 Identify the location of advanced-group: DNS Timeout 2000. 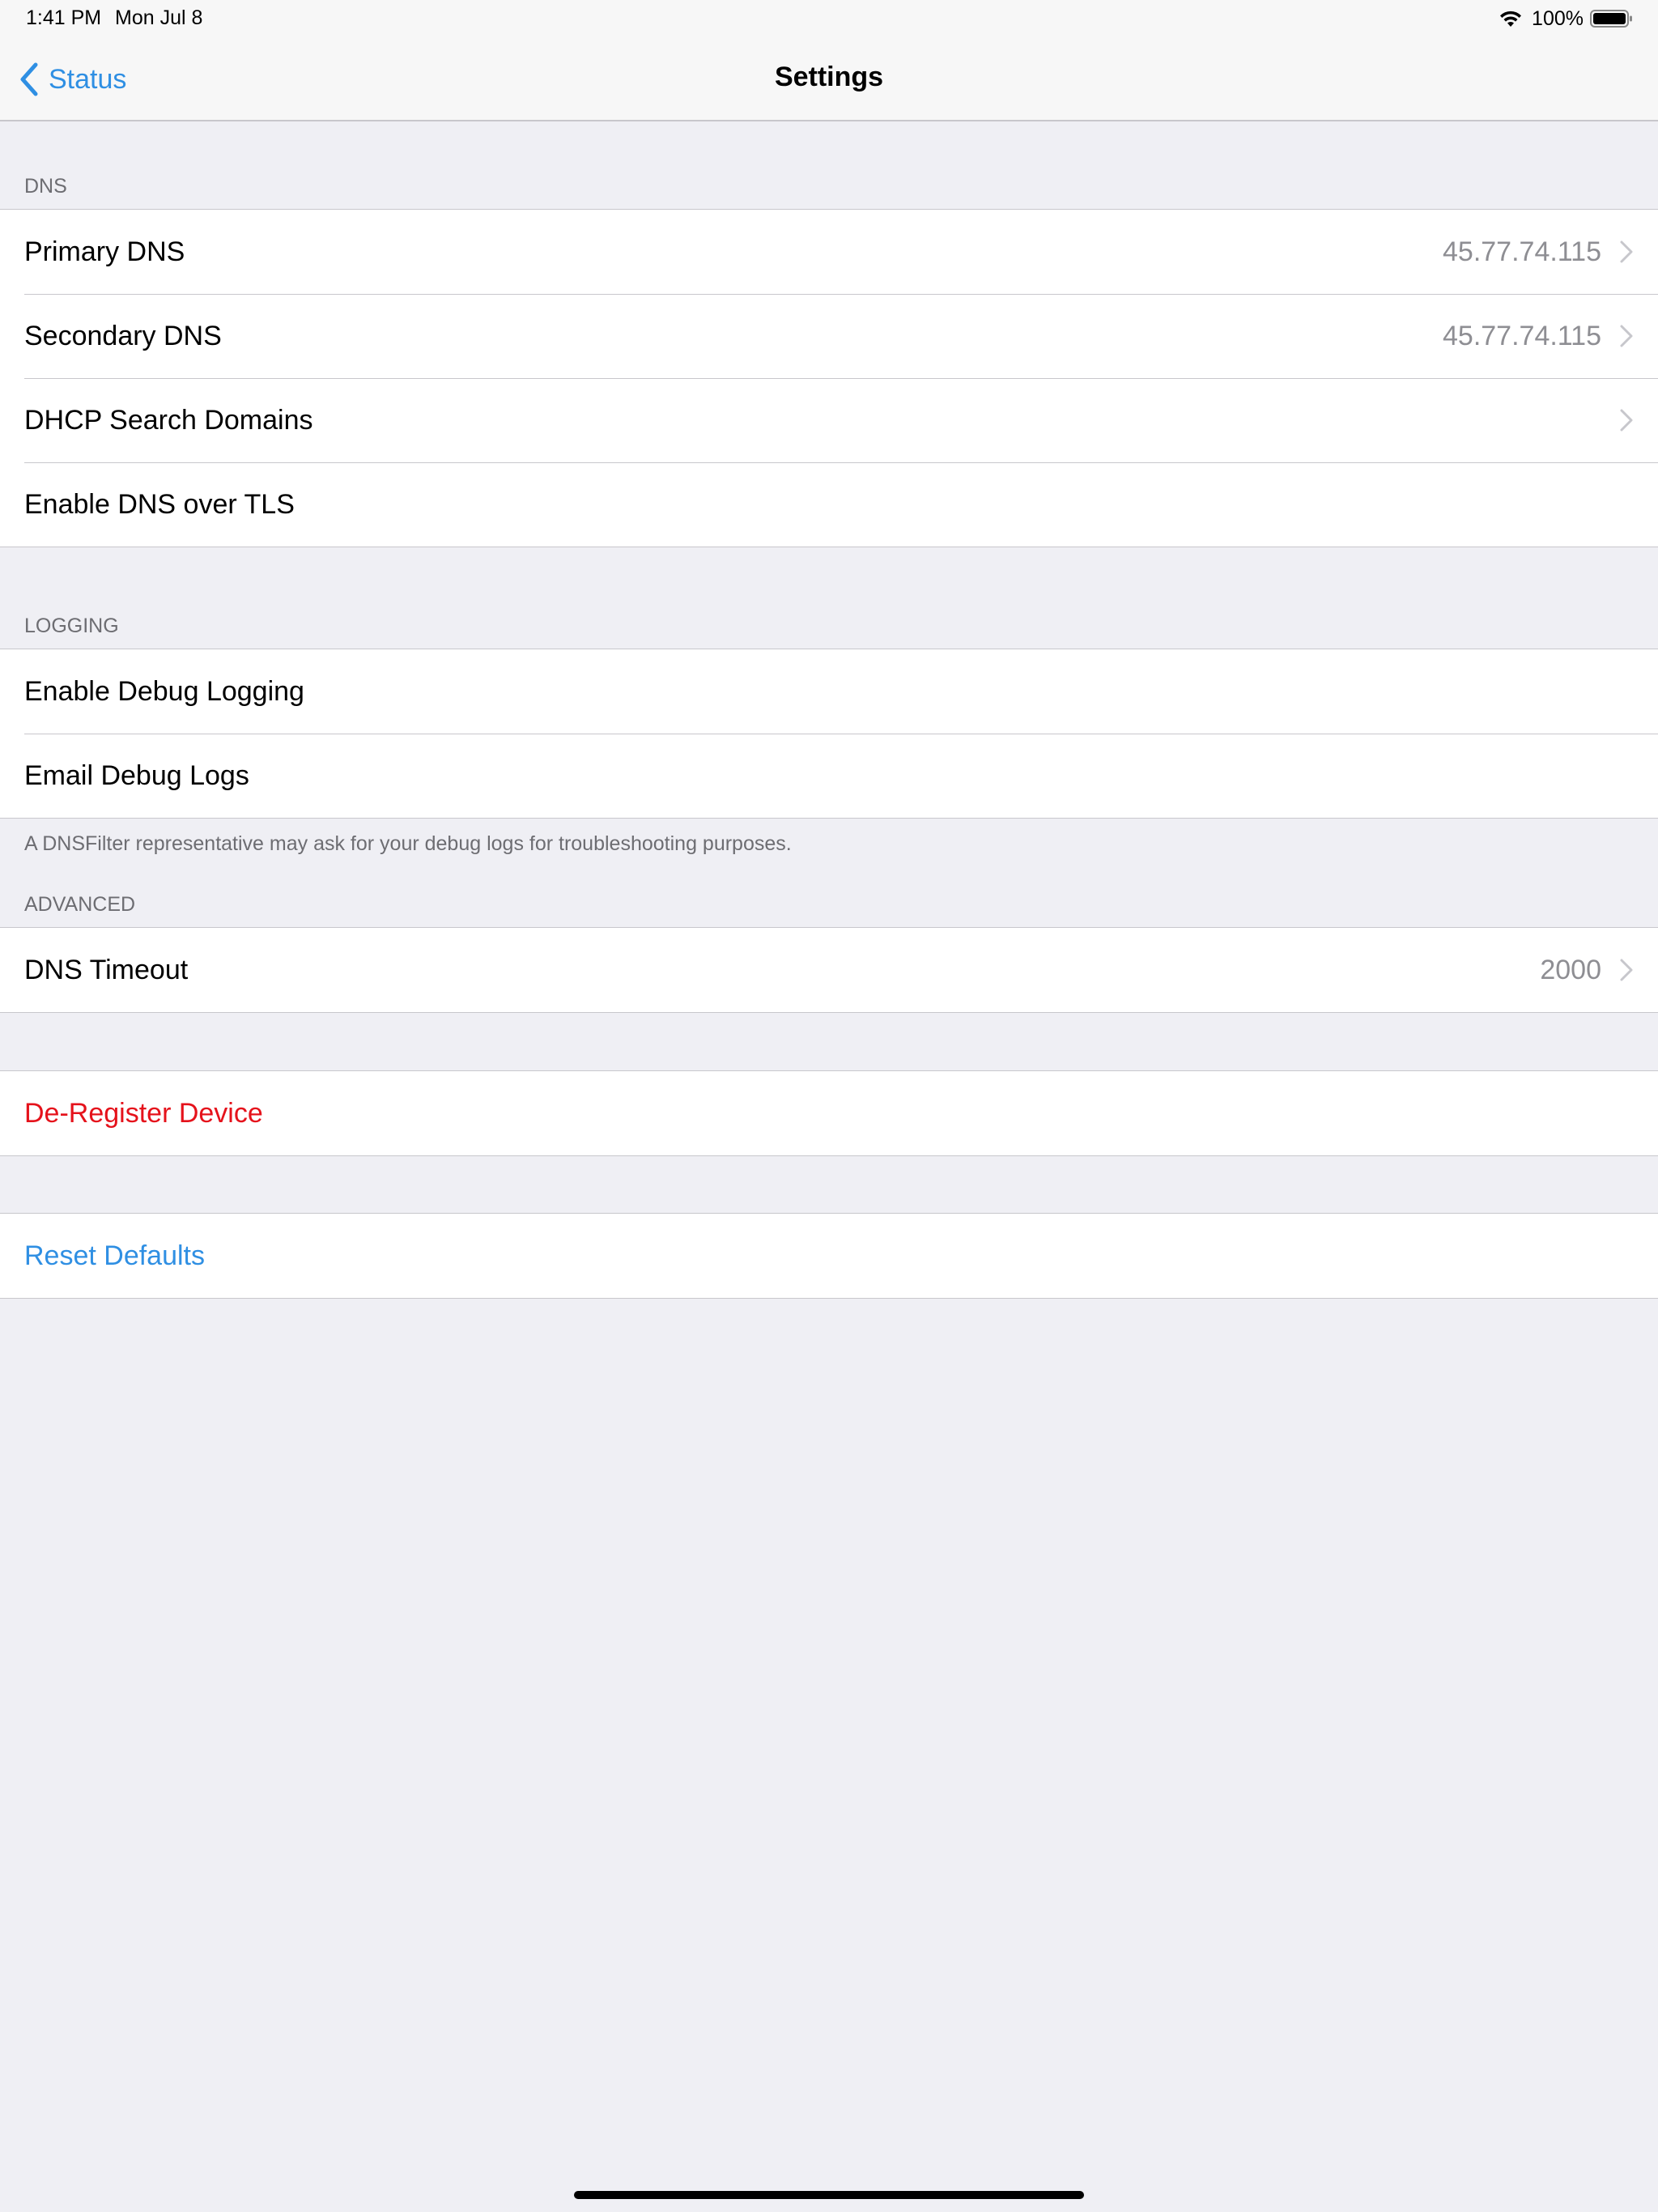
(829, 970).